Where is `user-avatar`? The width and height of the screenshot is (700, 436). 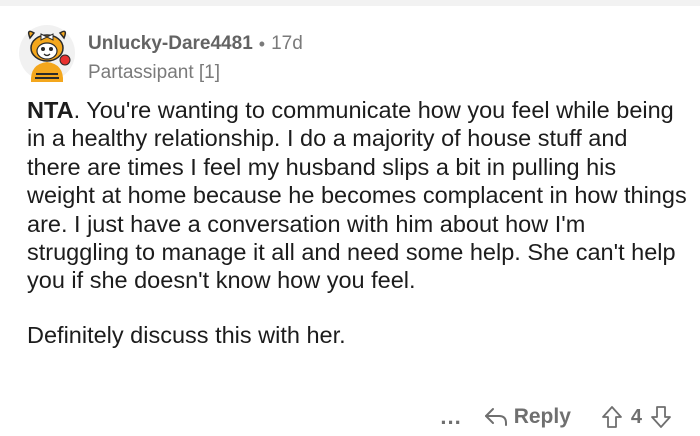
user-avatar is located at coordinates (47, 53).